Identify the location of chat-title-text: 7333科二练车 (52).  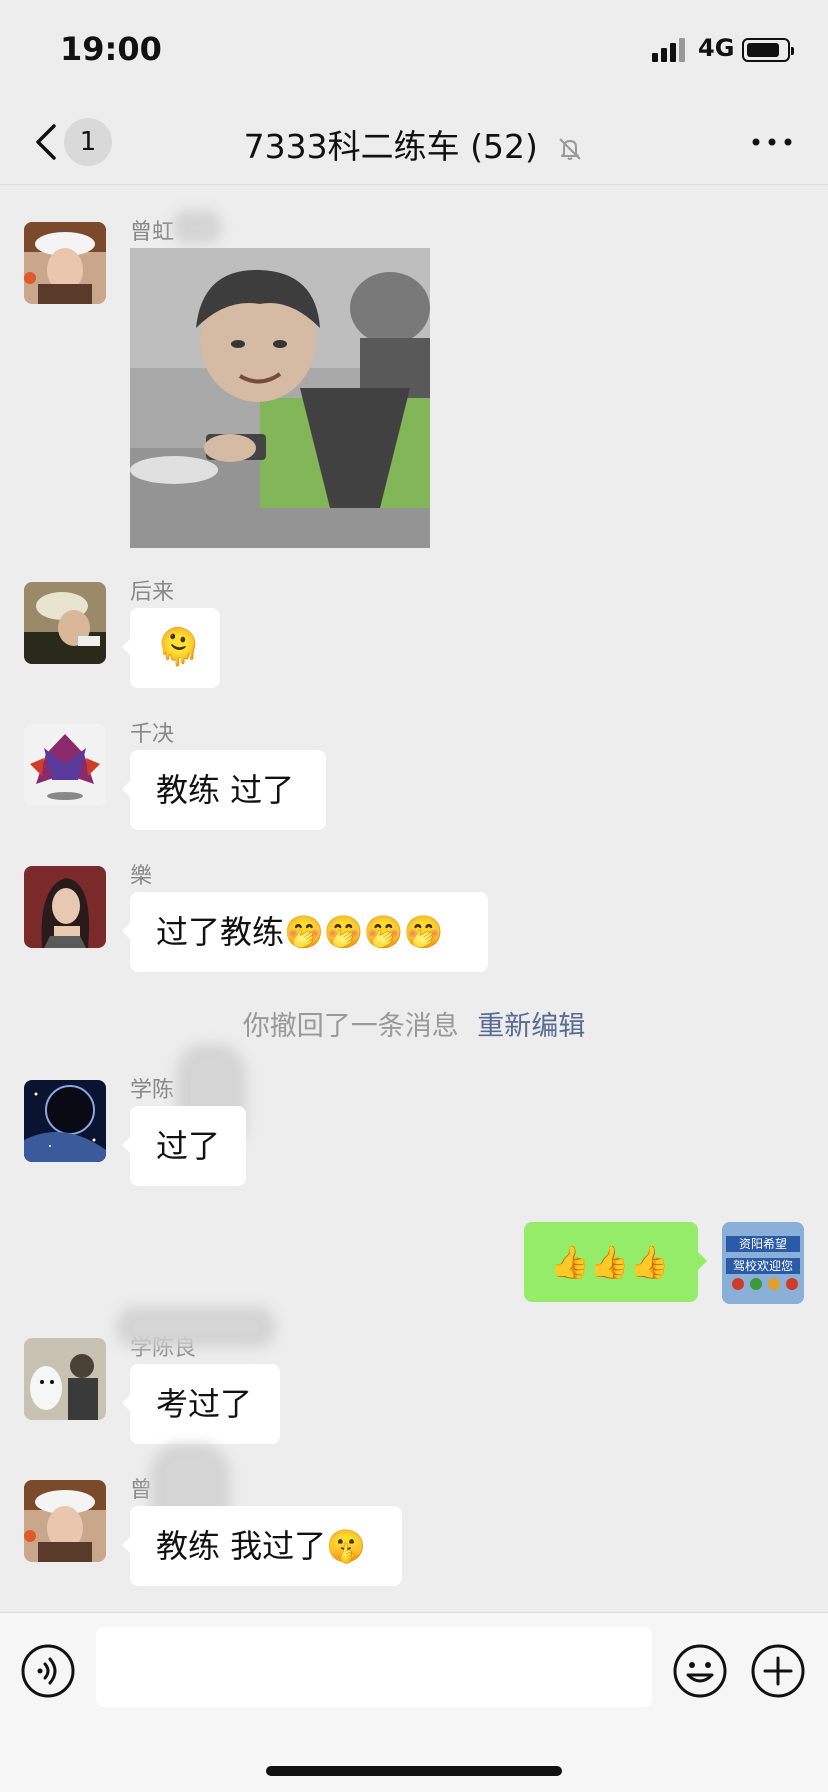
(390, 146).